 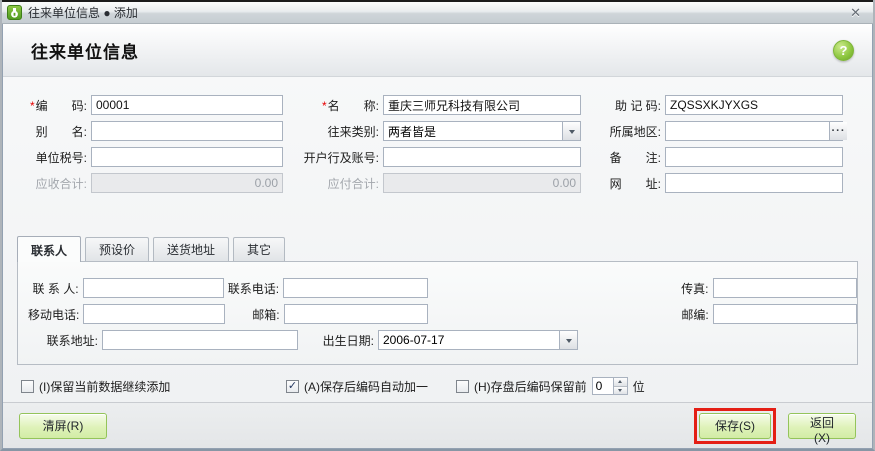 I want to click on address-label: 联系地址:, so click(x=72, y=340).